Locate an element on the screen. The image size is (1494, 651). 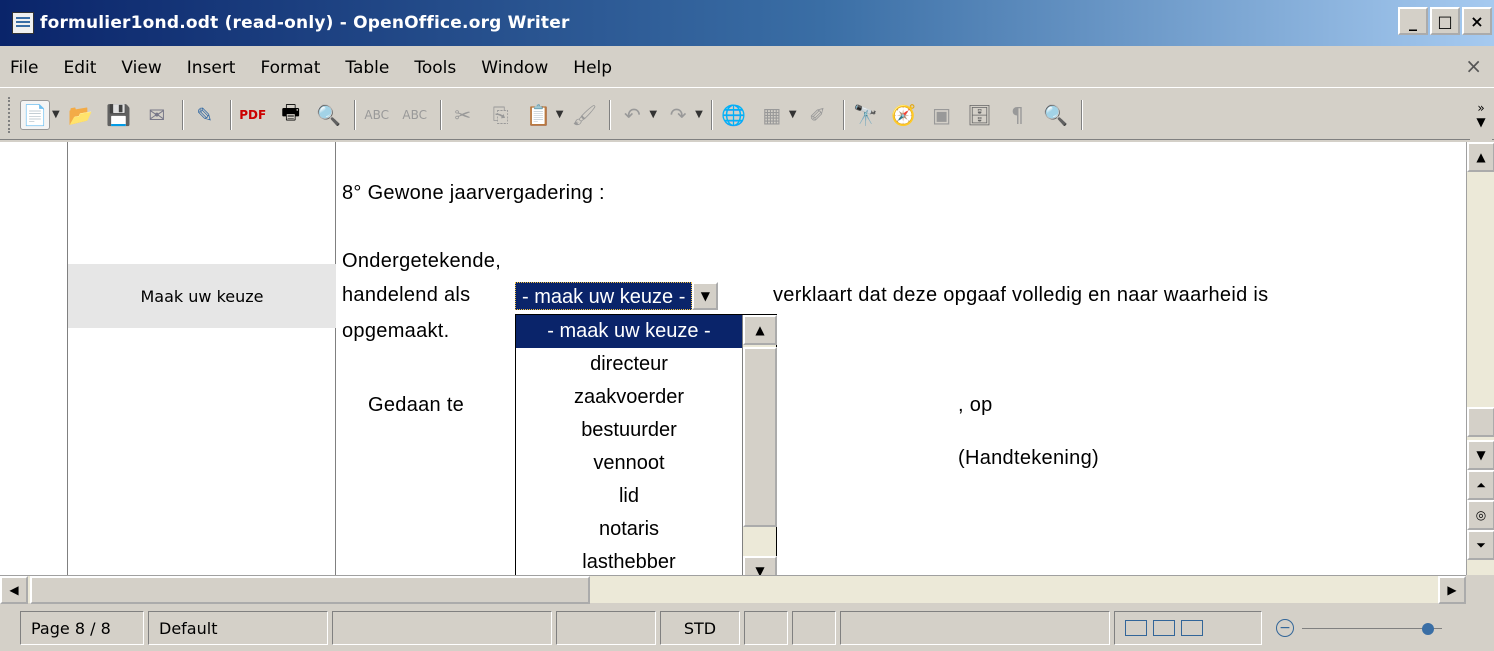
redo-icon: ↷ is located at coordinates (678, 115).